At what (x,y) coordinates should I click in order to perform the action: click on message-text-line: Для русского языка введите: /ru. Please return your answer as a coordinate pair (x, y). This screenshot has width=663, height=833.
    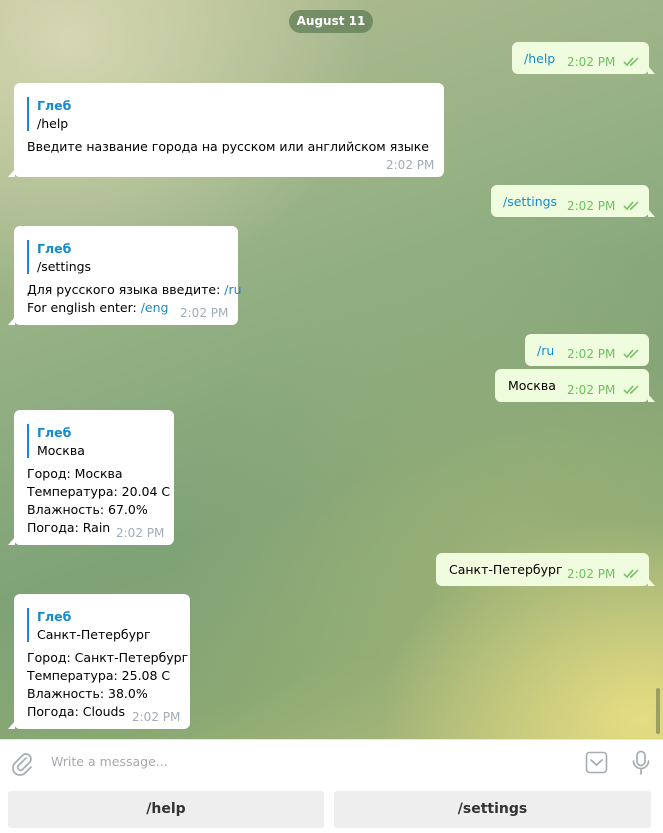
    Looking at the image, I should click on (134, 290).